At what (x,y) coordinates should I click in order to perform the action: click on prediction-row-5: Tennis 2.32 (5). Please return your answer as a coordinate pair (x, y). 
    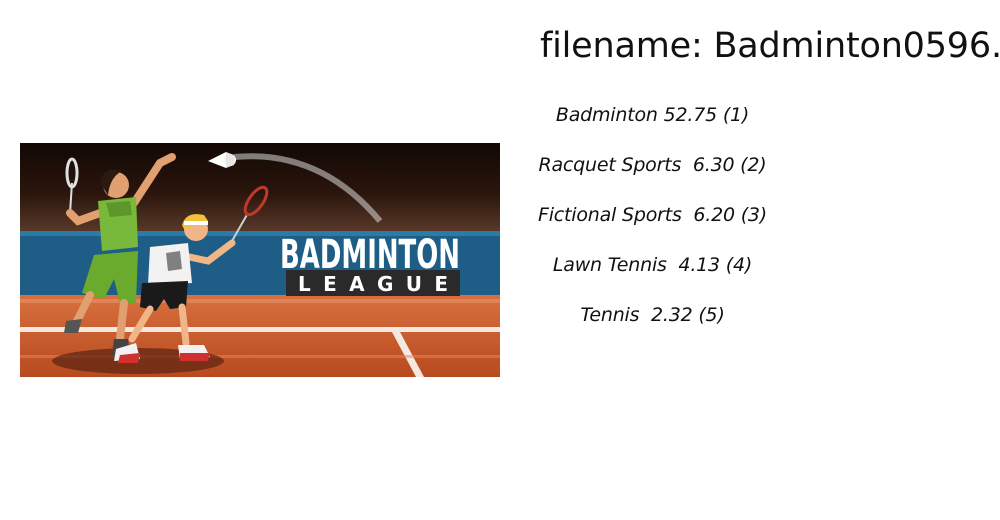
    Looking at the image, I should click on (652, 315).